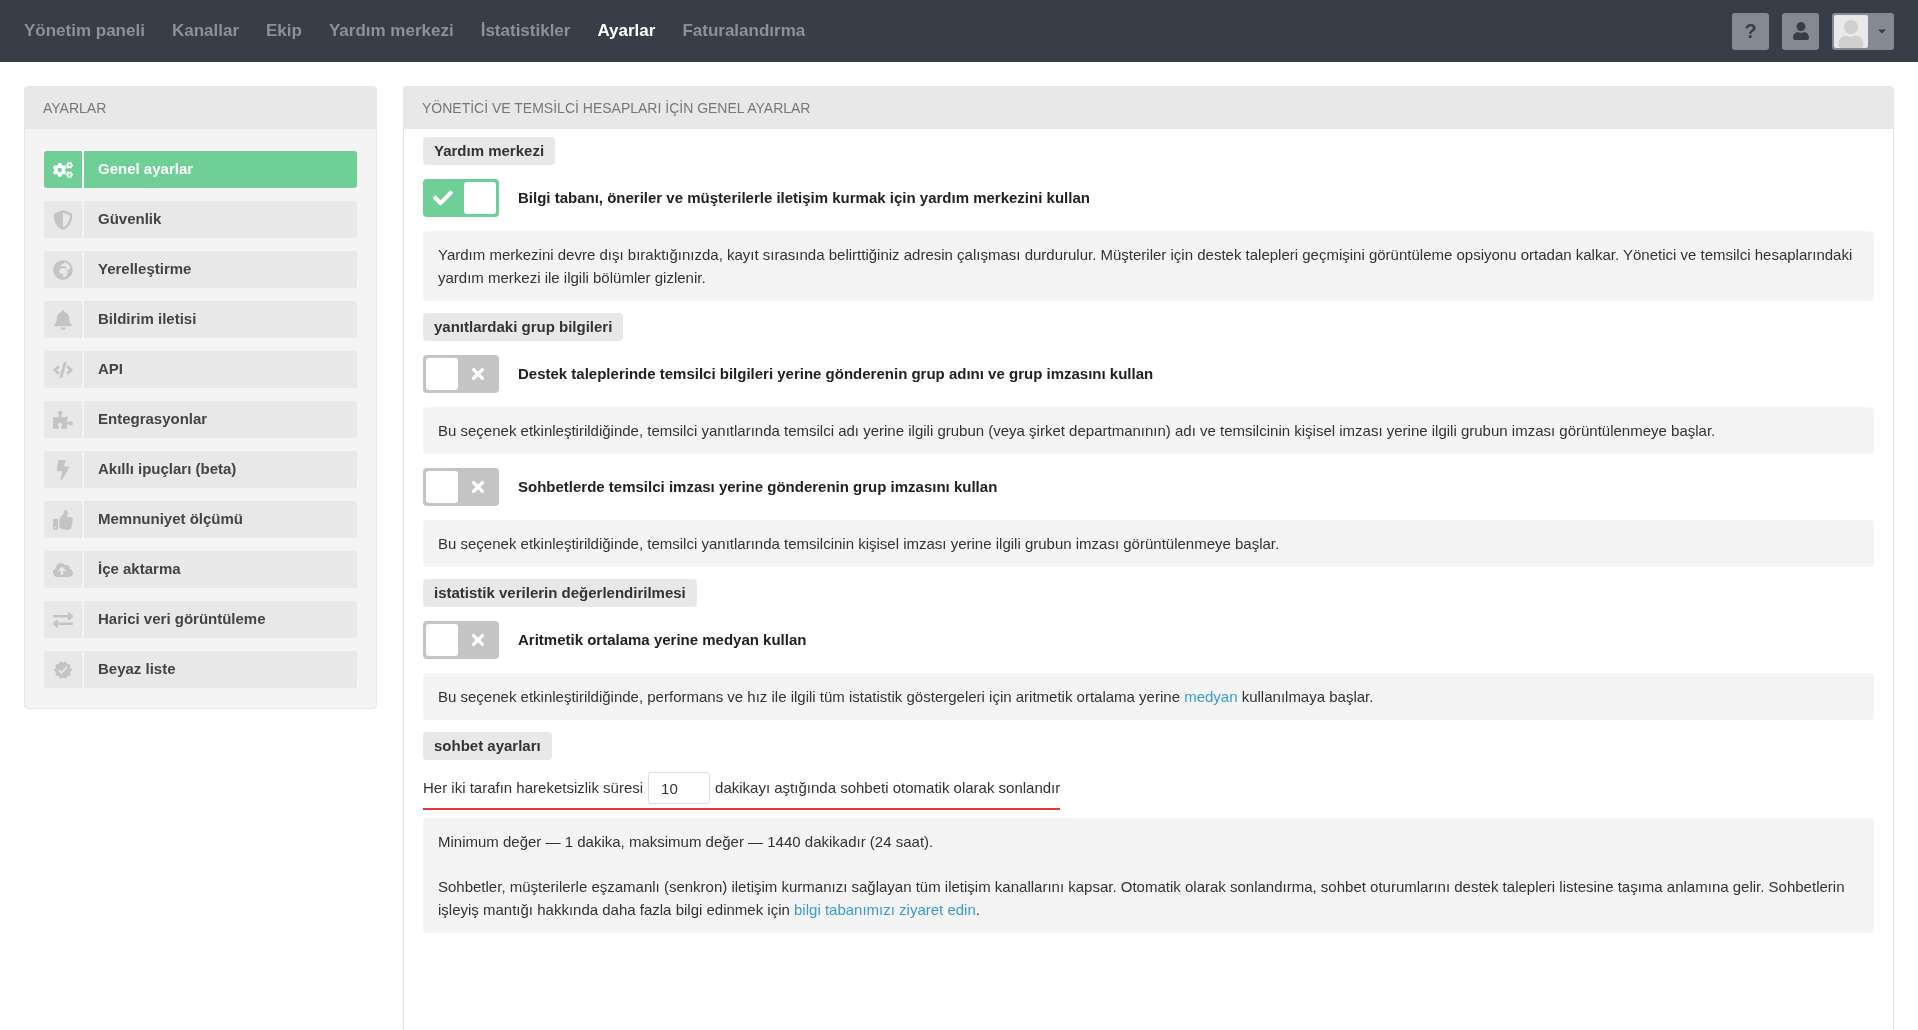 Image resolution: width=1918 pixels, height=1030 pixels. I want to click on nav-tab: Ayarlar, so click(626, 31).